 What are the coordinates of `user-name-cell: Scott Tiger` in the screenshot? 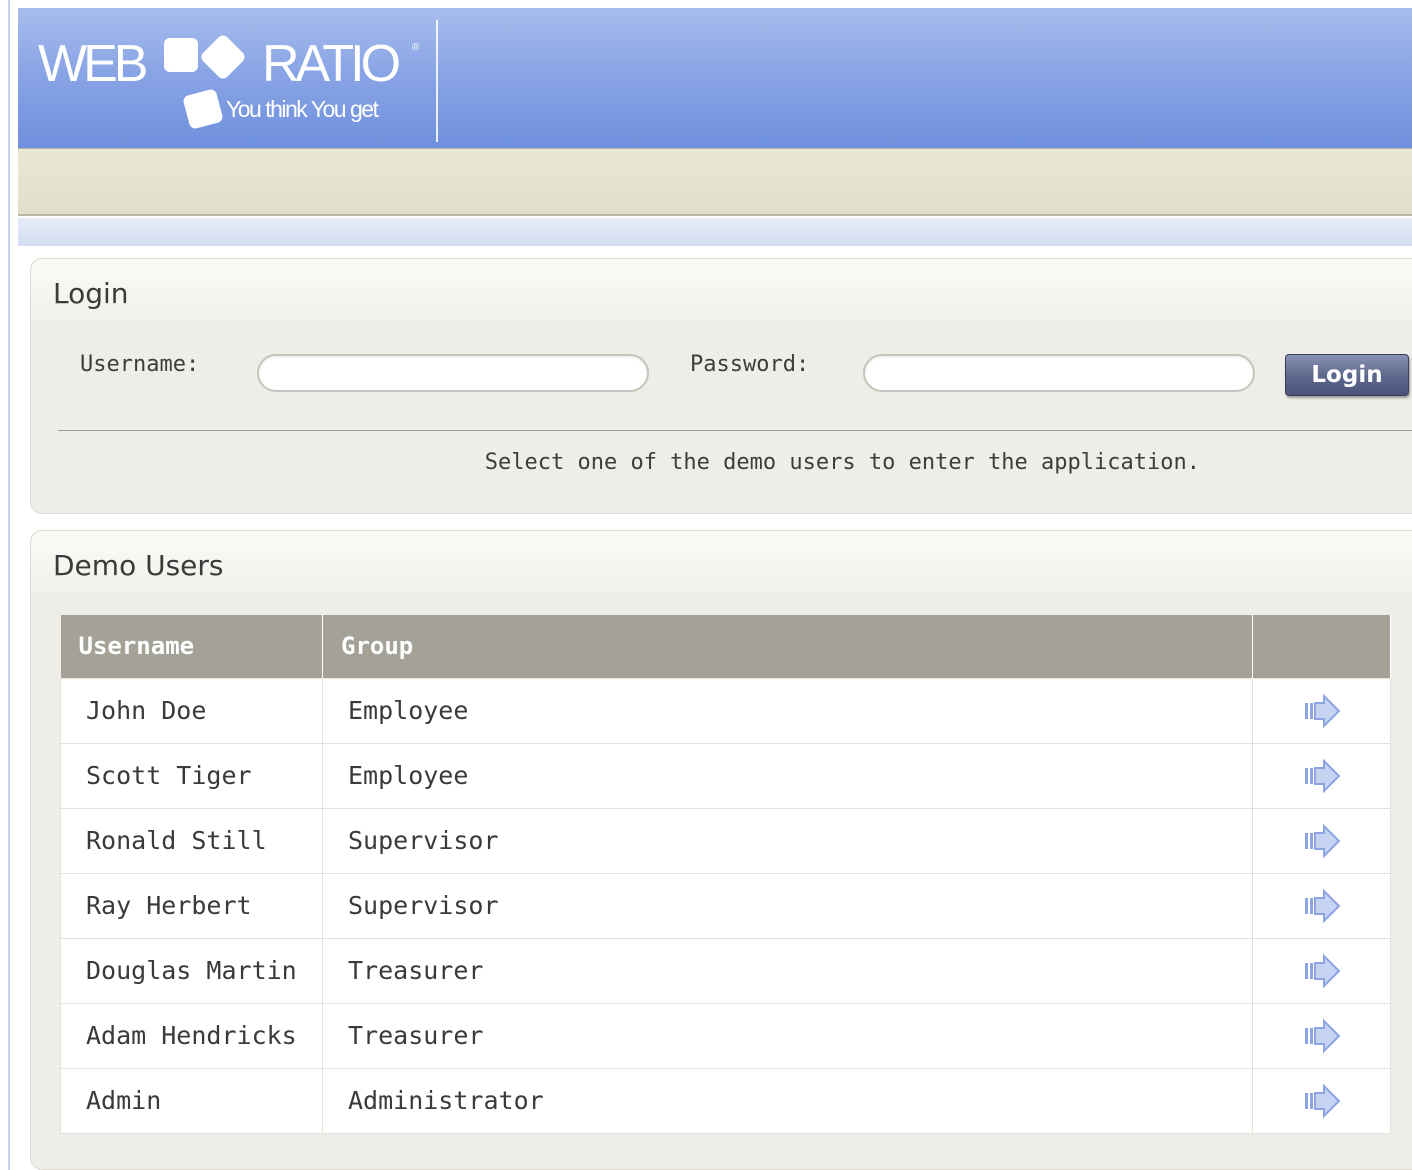 It's located at (191, 775).